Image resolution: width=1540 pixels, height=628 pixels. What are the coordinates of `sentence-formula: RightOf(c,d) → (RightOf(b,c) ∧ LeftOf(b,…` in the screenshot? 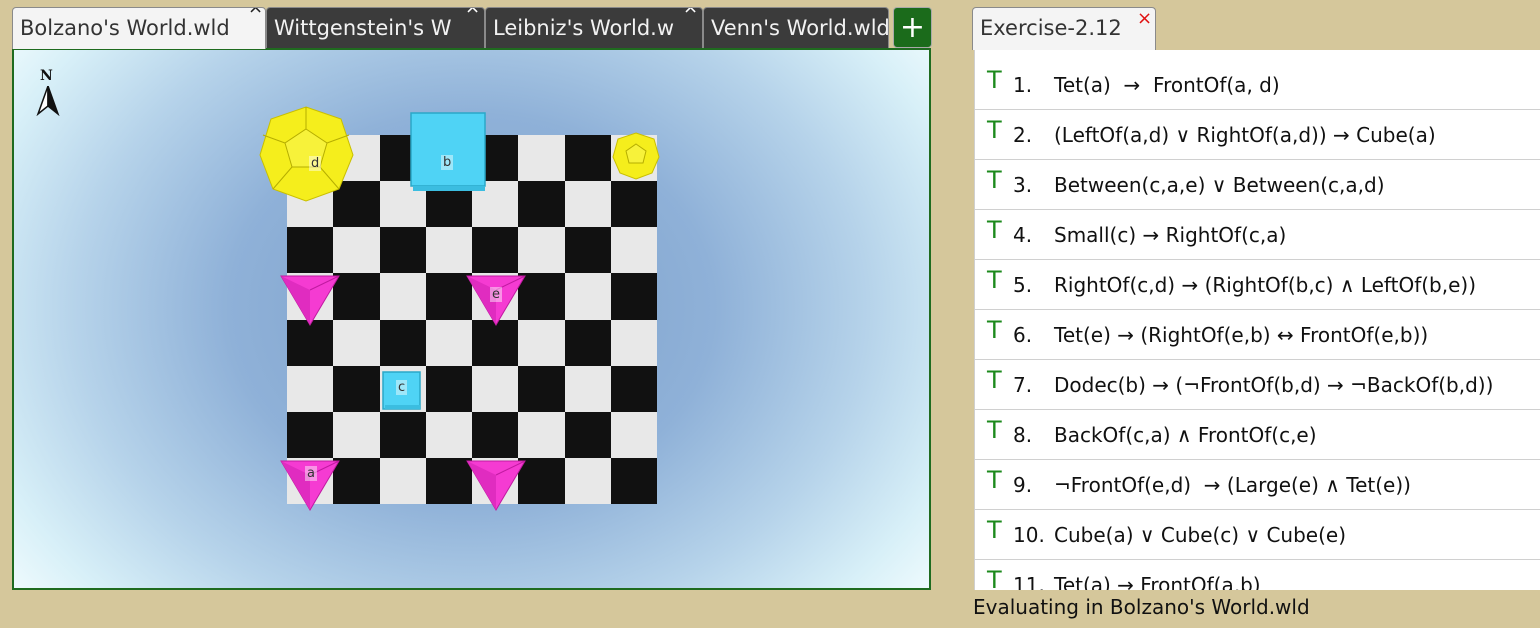 It's located at (1265, 285).